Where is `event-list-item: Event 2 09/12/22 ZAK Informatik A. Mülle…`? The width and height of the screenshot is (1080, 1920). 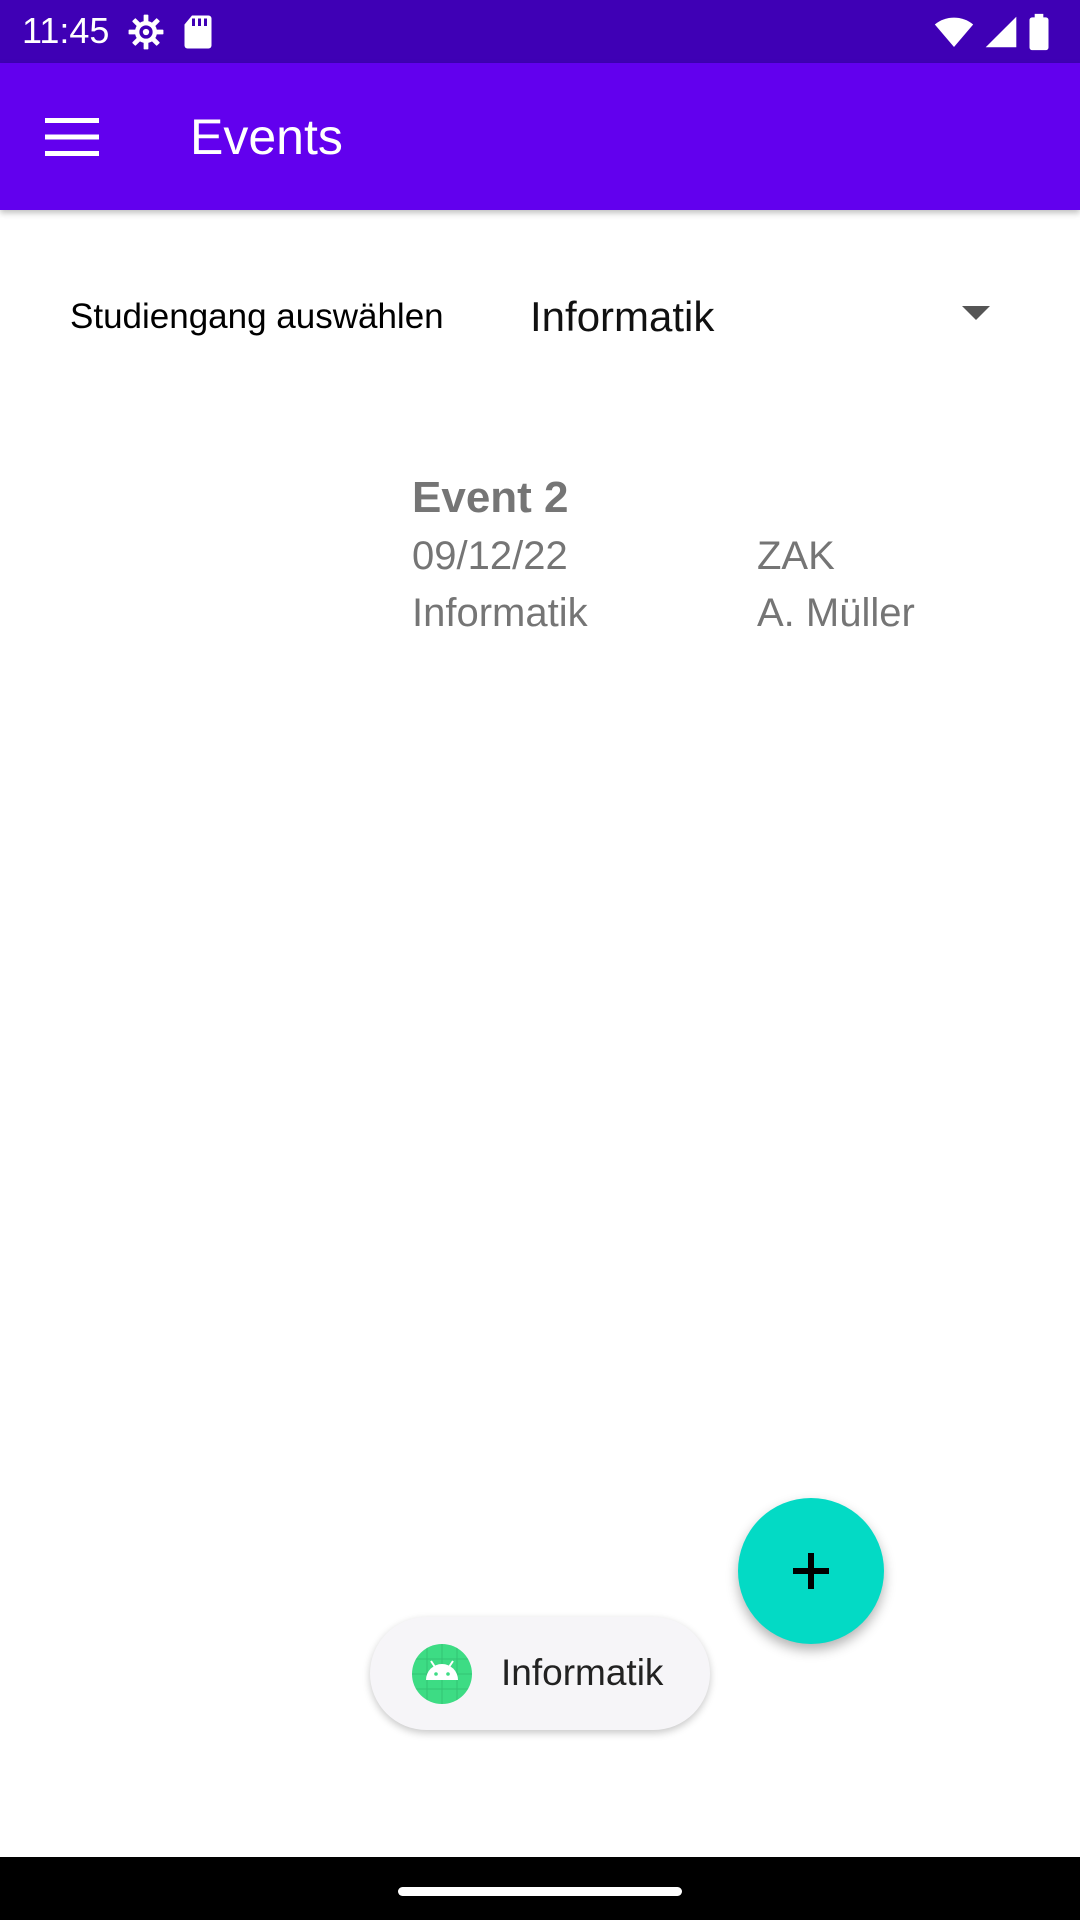
event-list-item: Event 2 09/12/22 ZAK Informatik A. Mülle… is located at coordinates (690, 560).